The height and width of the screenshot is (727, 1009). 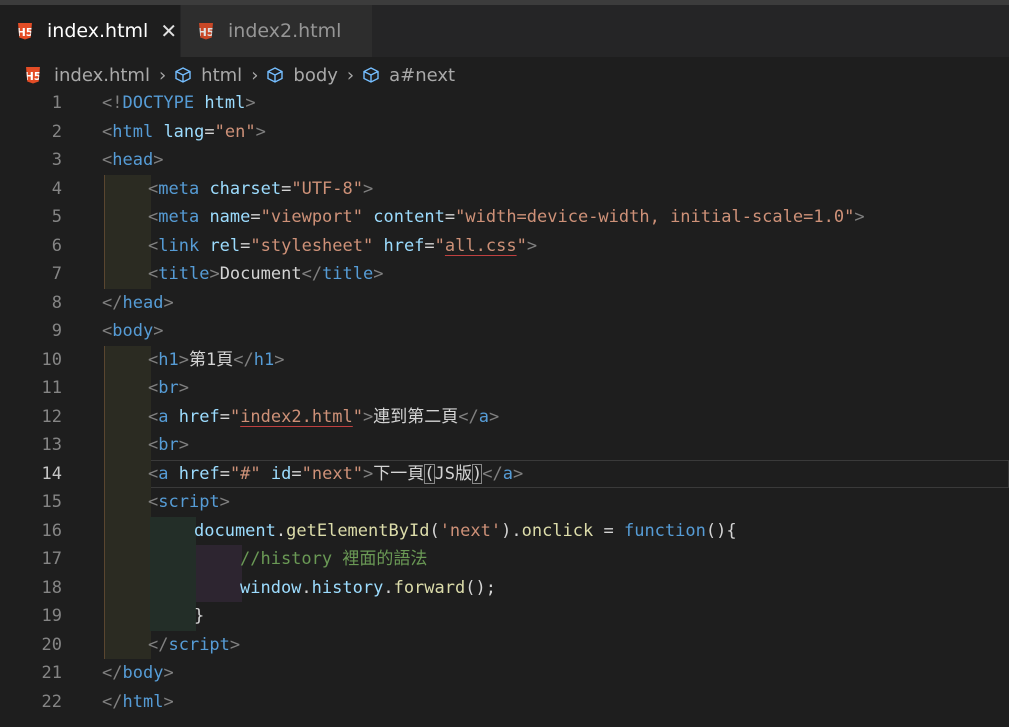 What do you see at coordinates (51, 559) in the screenshot?
I see `line-number: 17` at bounding box center [51, 559].